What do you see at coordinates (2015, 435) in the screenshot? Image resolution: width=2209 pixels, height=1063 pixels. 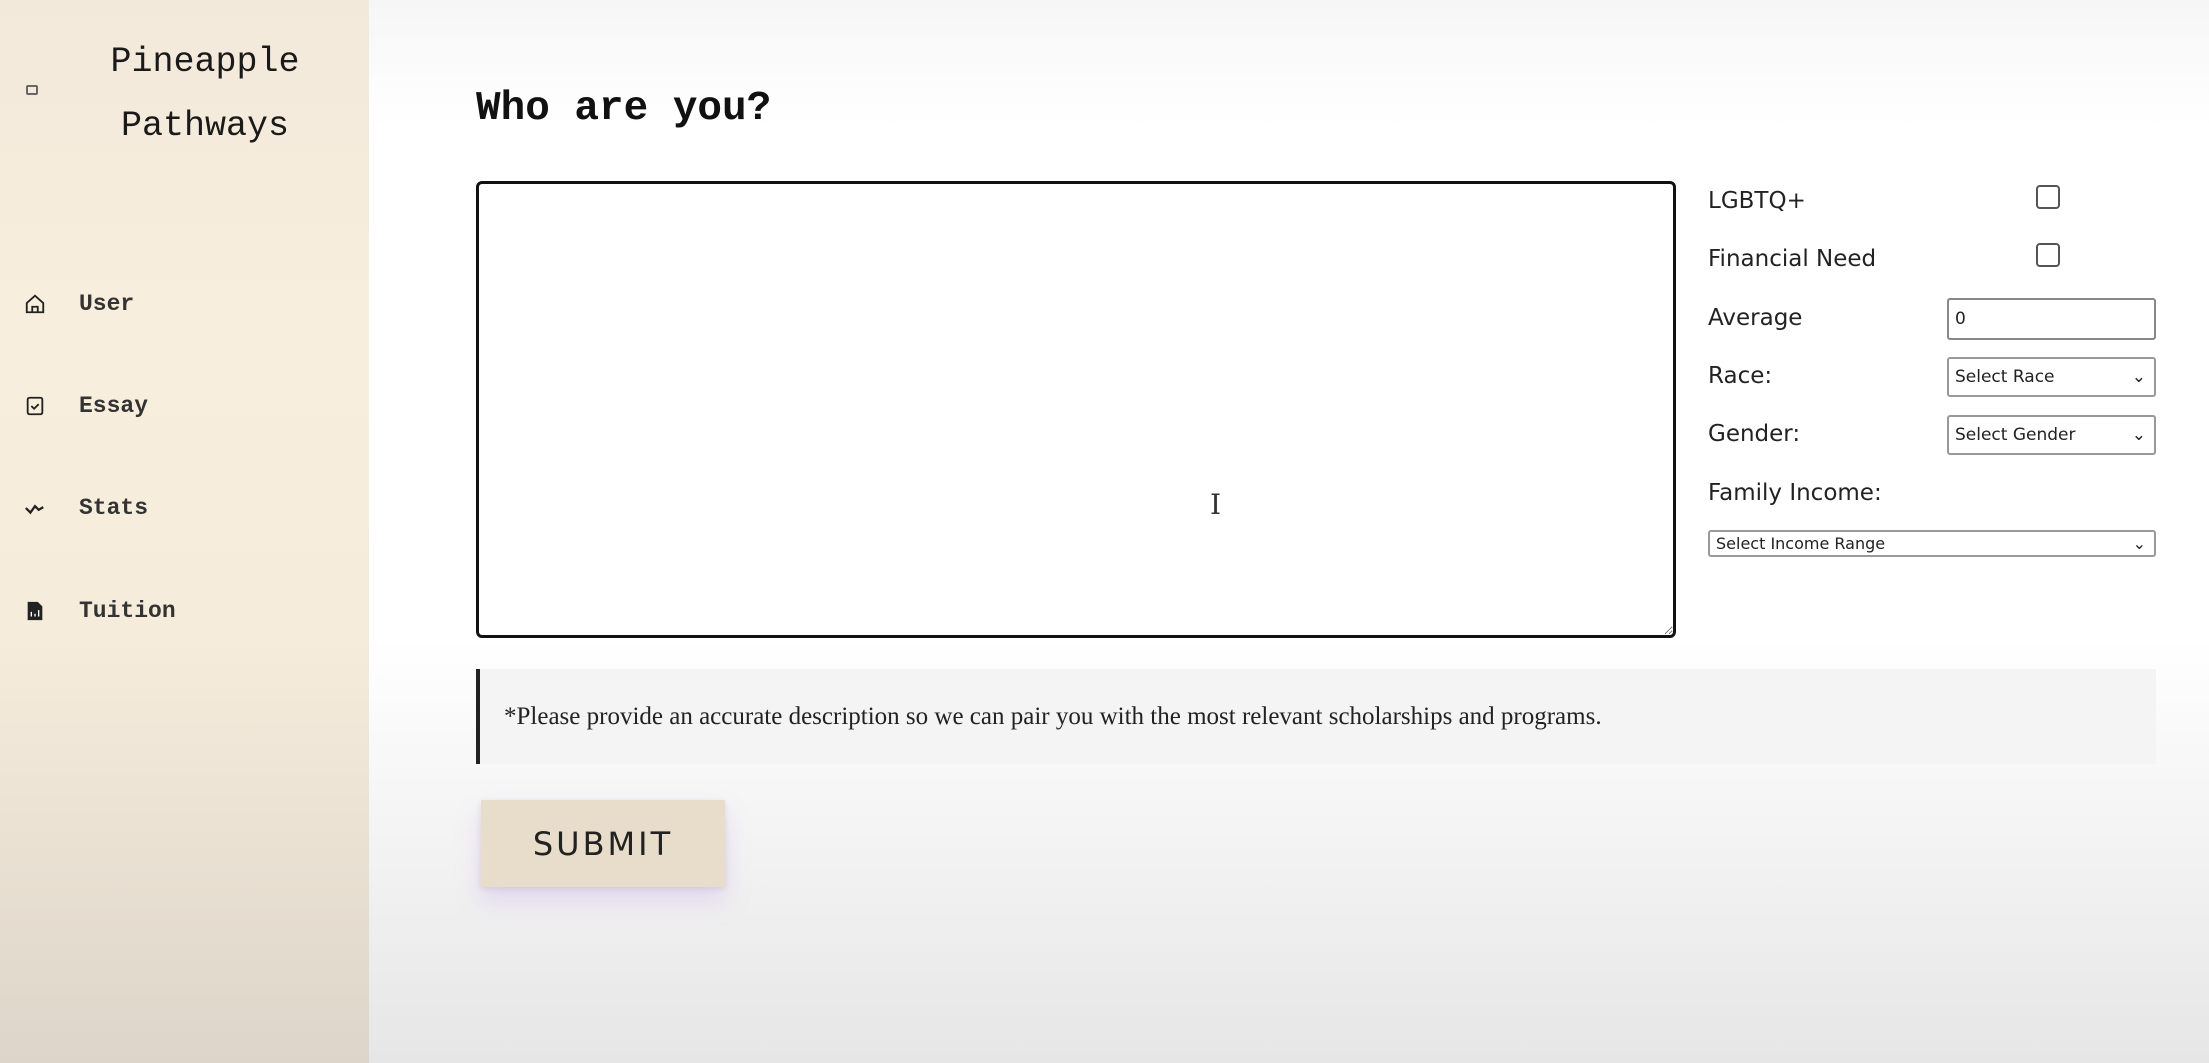 I see `gender-select-value: Select Gender` at bounding box center [2015, 435].